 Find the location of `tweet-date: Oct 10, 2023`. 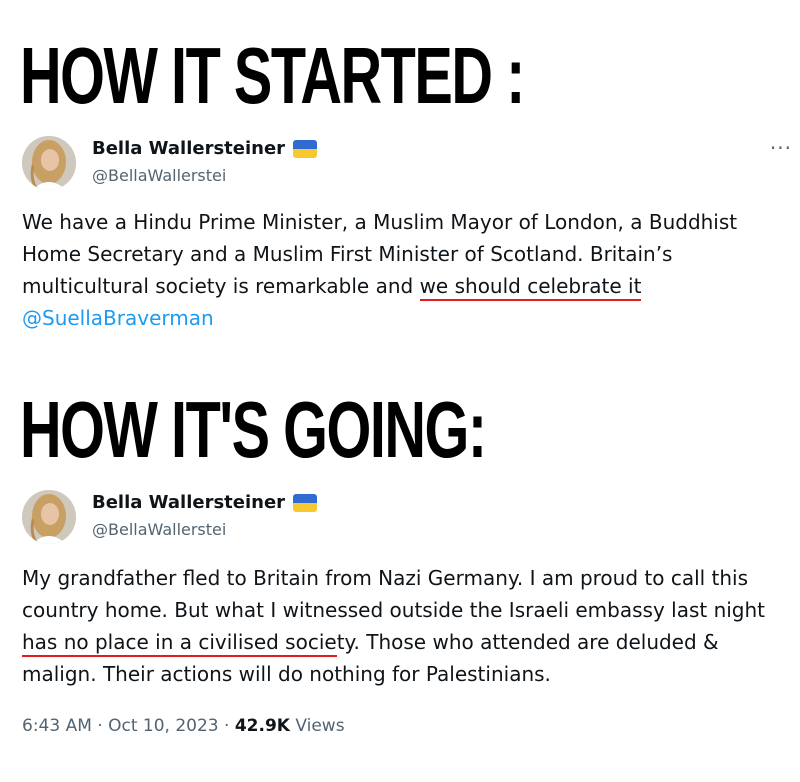

tweet-date: Oct 10, 2023 is located at coordinates (163, 726).